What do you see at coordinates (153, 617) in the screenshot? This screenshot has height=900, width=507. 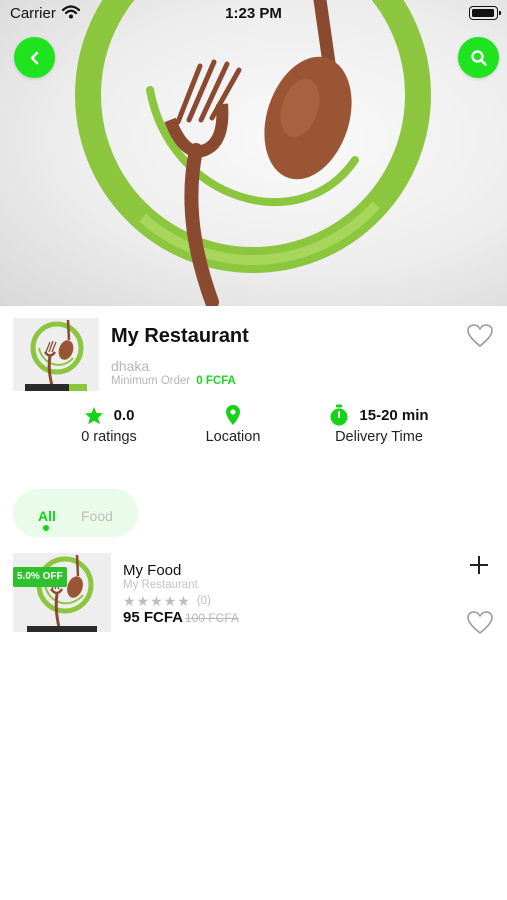 I see `food-price: 95 FCFA` at bounding box center [153, 617].